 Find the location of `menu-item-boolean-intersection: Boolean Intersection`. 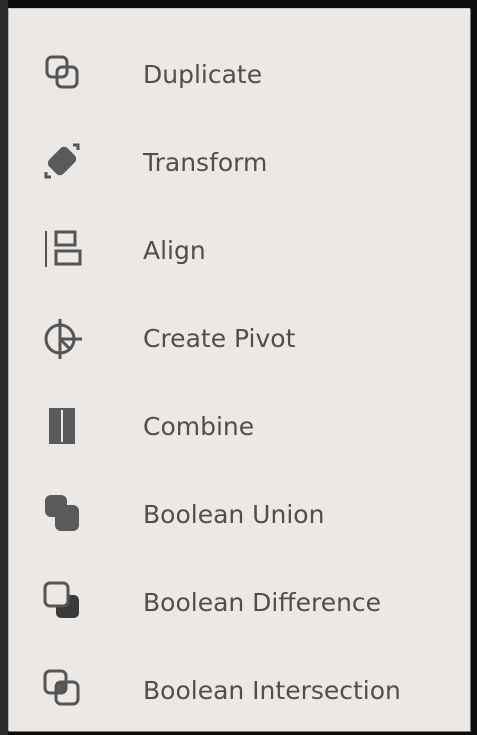

menu-item-boolean-intersection: Boolean Intersection is located at coordinates (239, 691).